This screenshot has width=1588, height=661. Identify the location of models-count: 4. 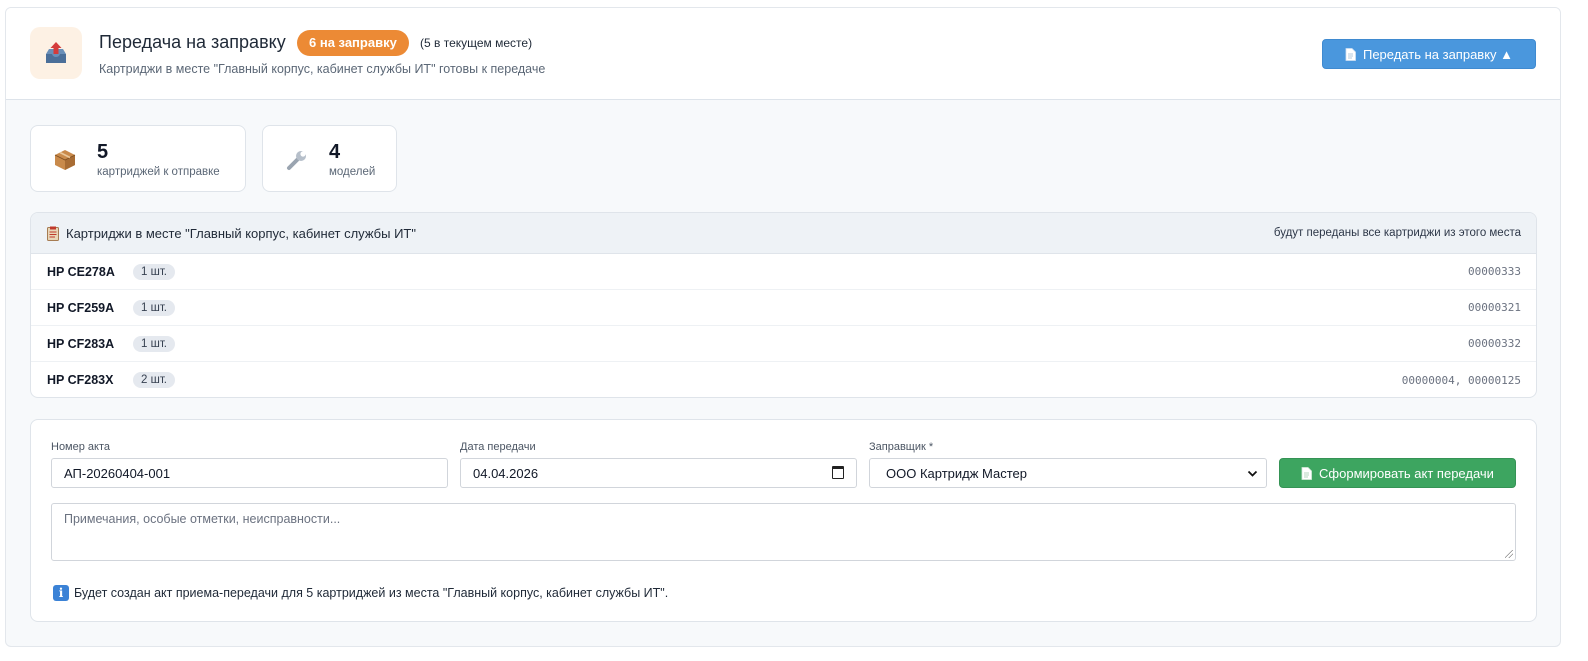
(335, 152).